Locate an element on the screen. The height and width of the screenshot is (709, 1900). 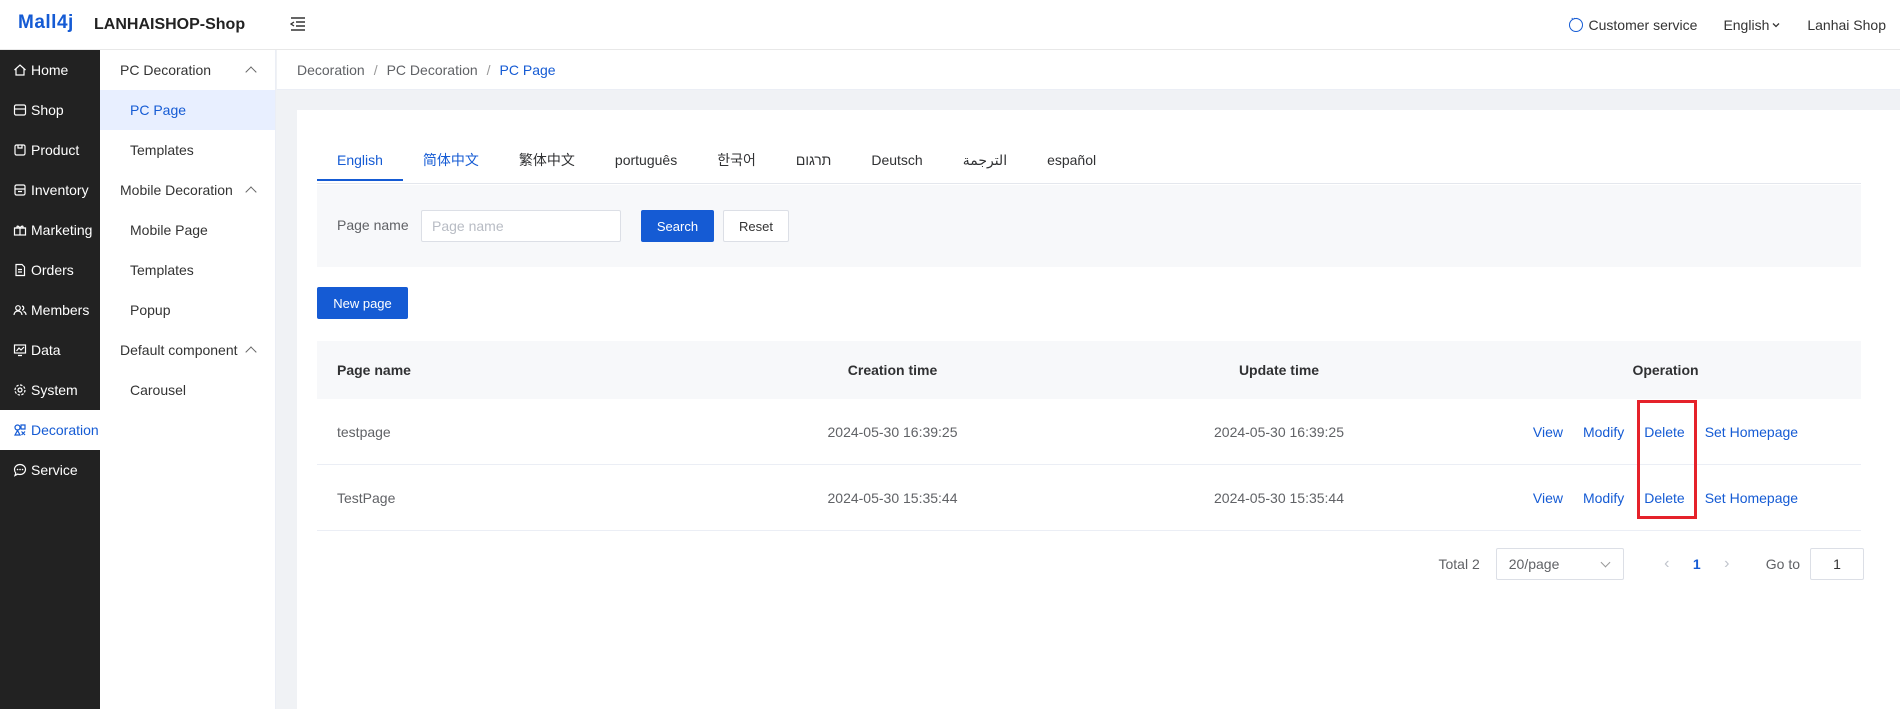
breadcrumb-pc-page: PC Page is located at coordinates (527, 69).